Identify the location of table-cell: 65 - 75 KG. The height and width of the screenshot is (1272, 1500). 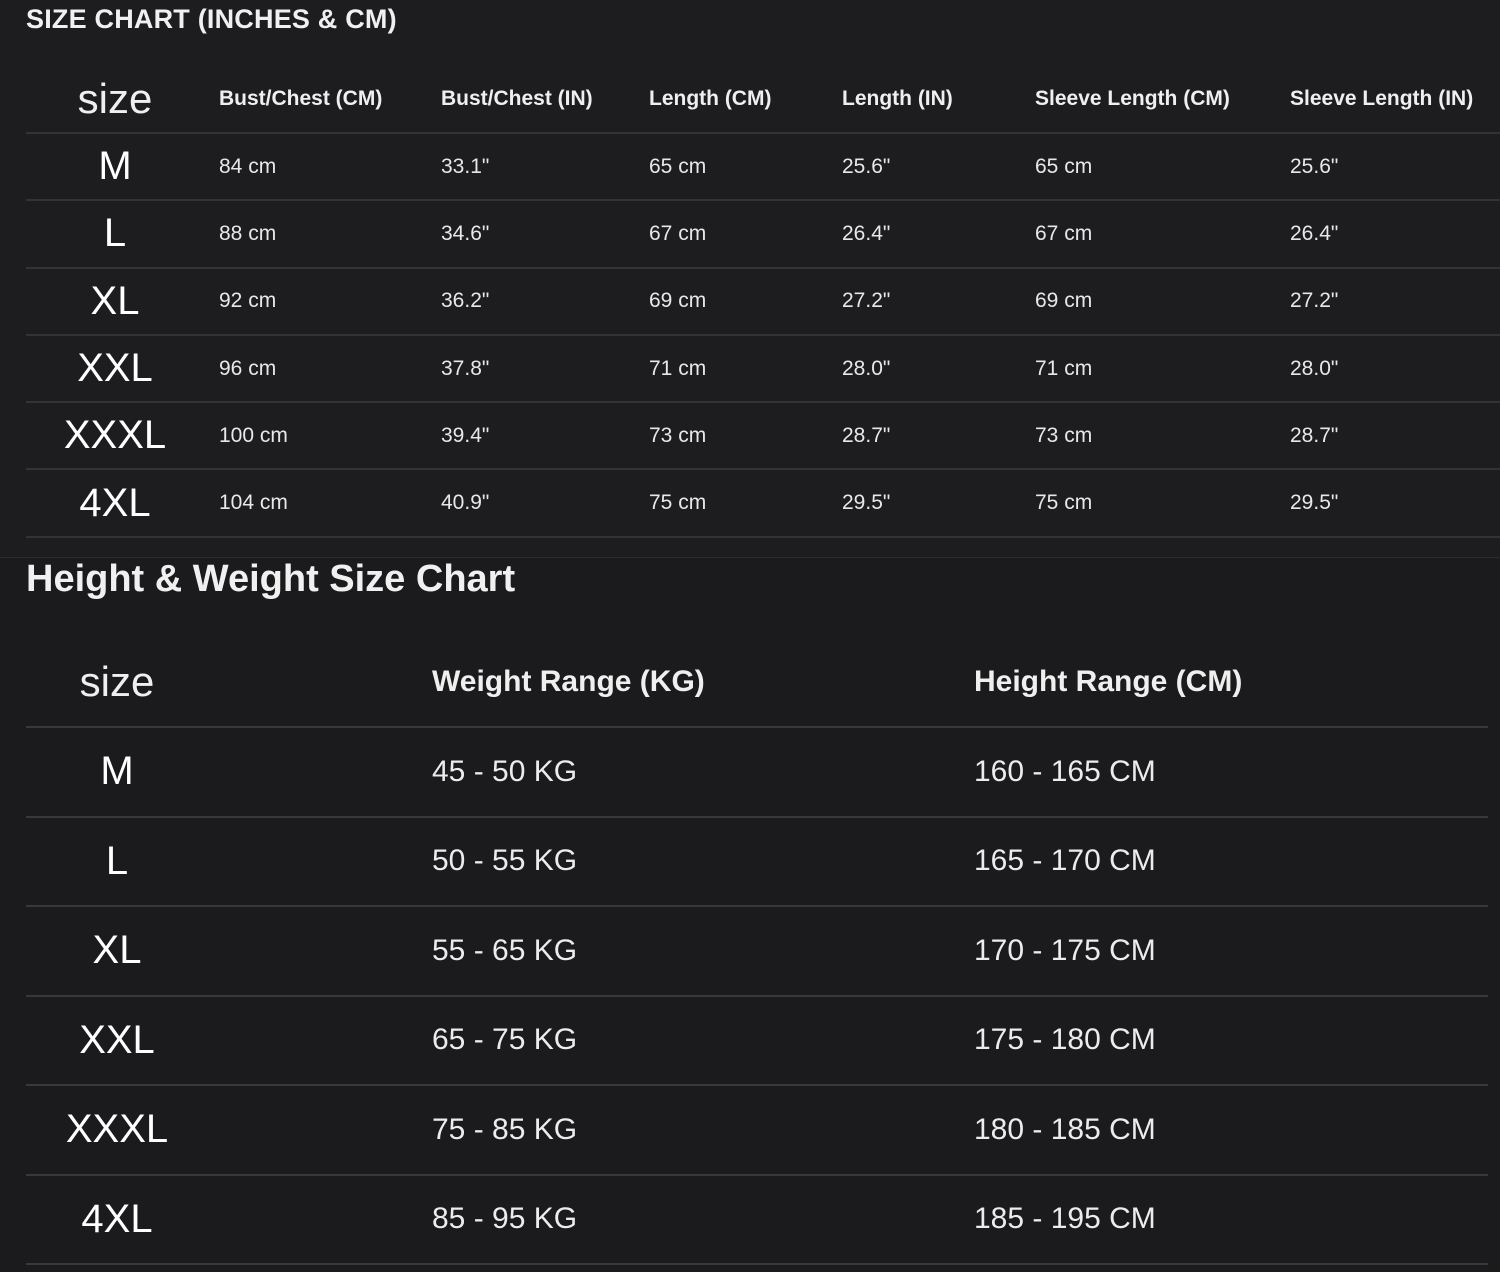
(505, 1040).